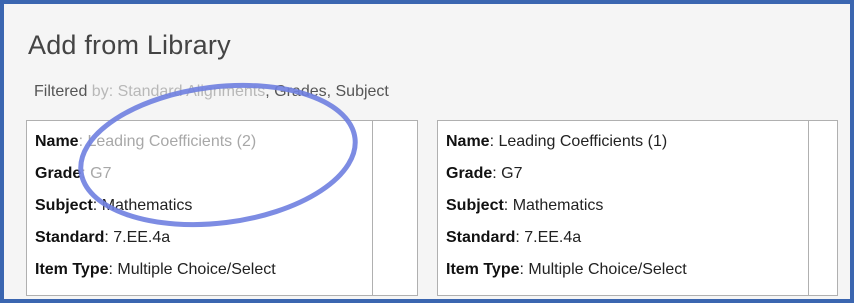  I want to click on dialog-title: Add from Library, so click(129, 45).